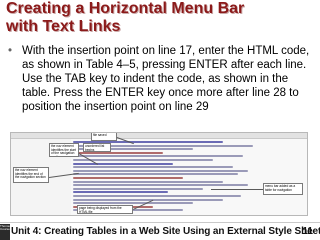  I want to click on callout-file-saved: file saved, so click(104, 137).